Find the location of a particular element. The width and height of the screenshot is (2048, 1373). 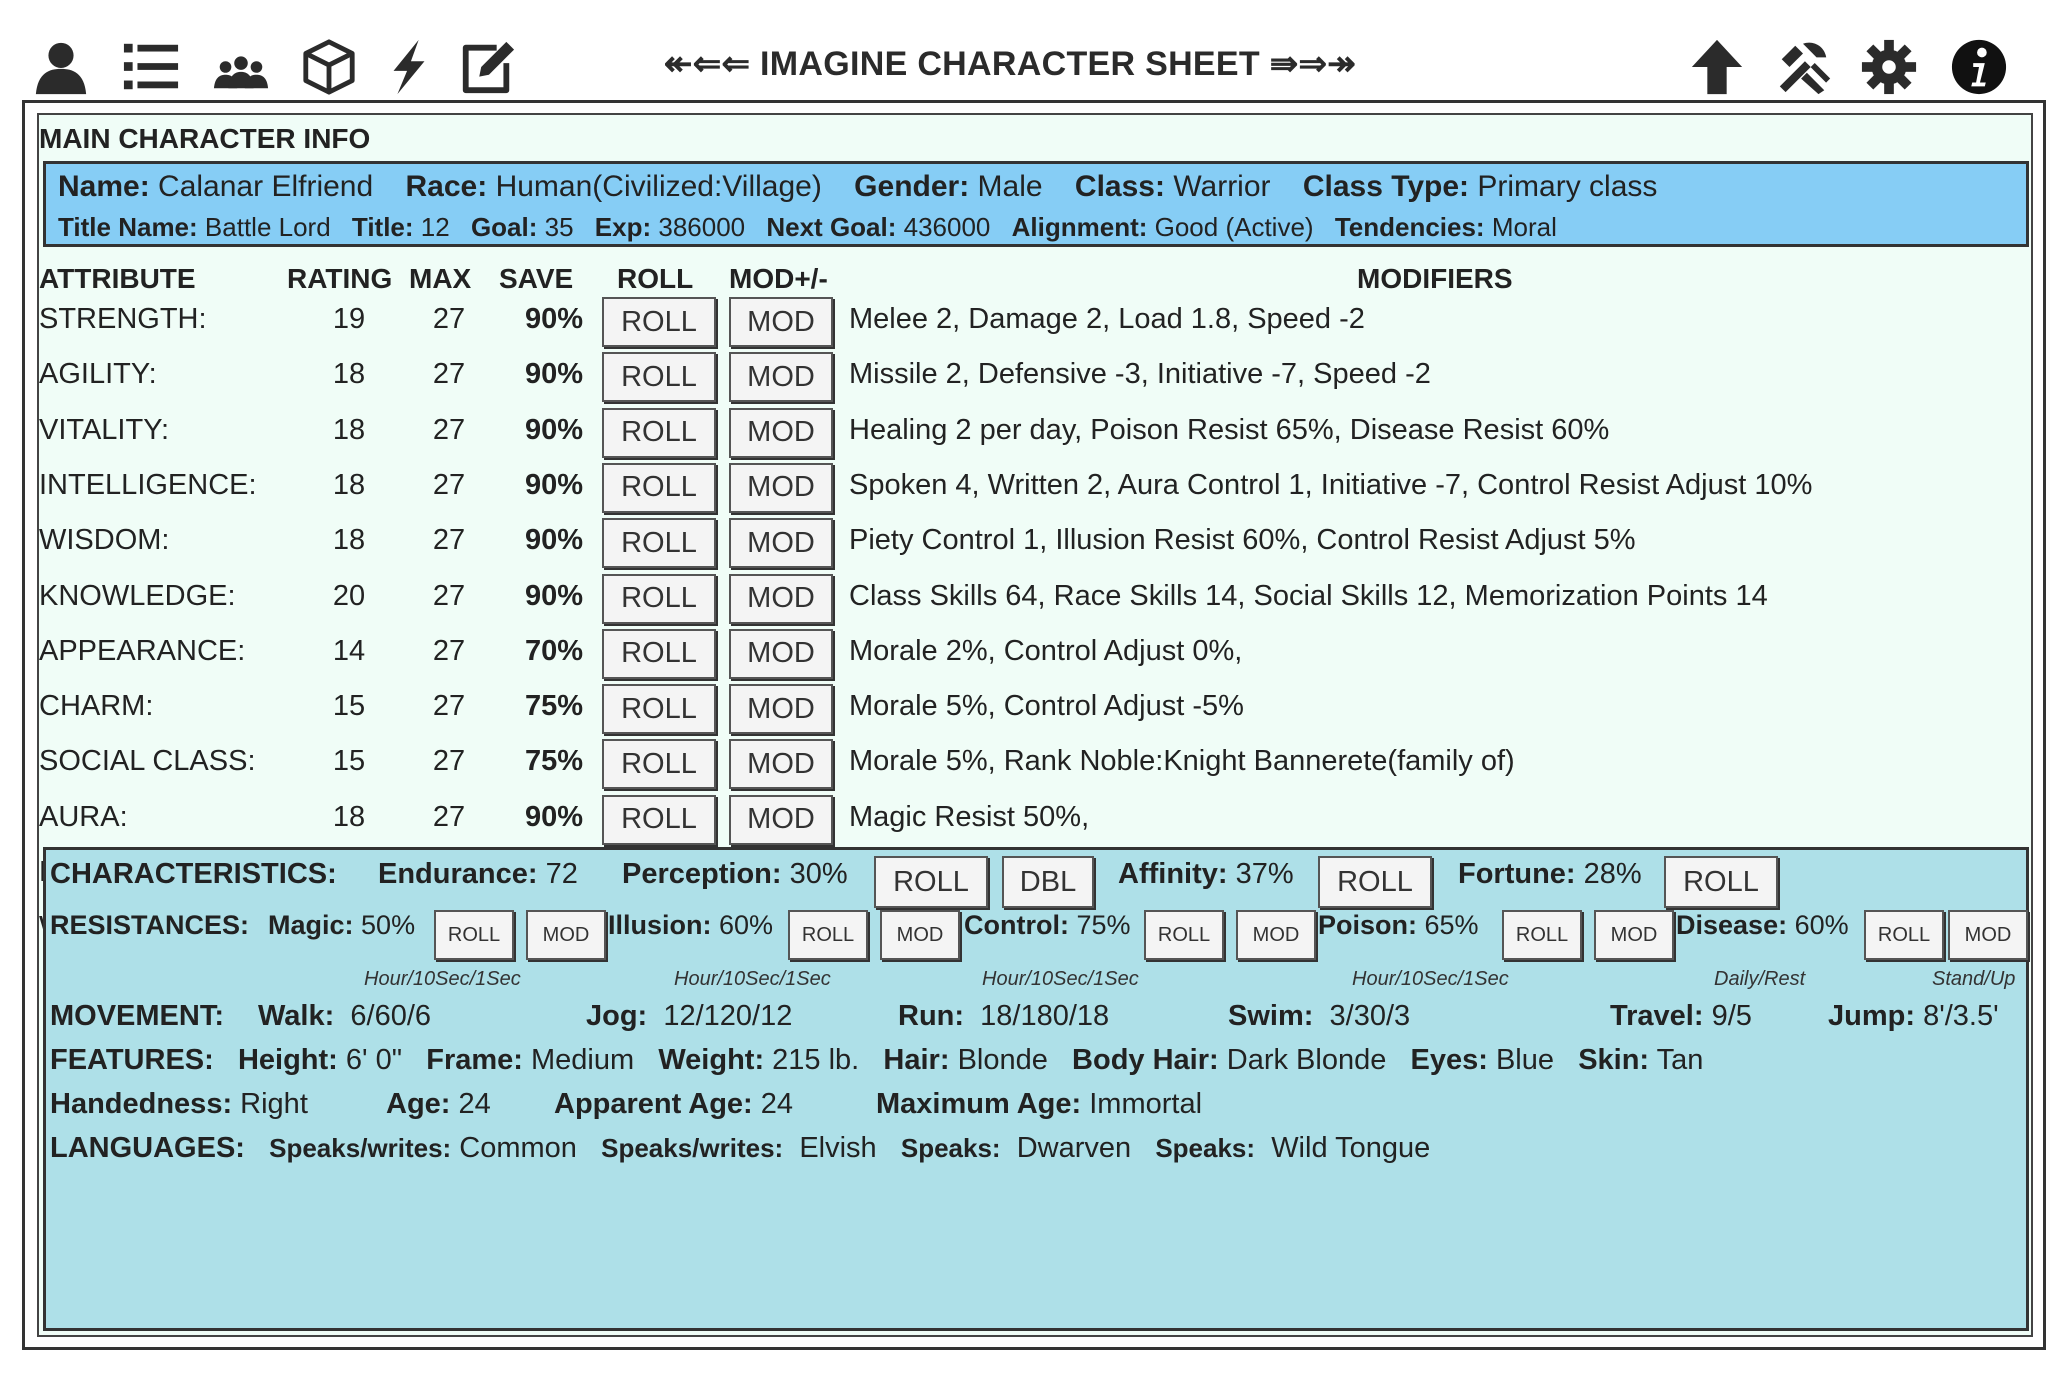

disease-roll-button: ROLL is located at coordinates (1904, 935).